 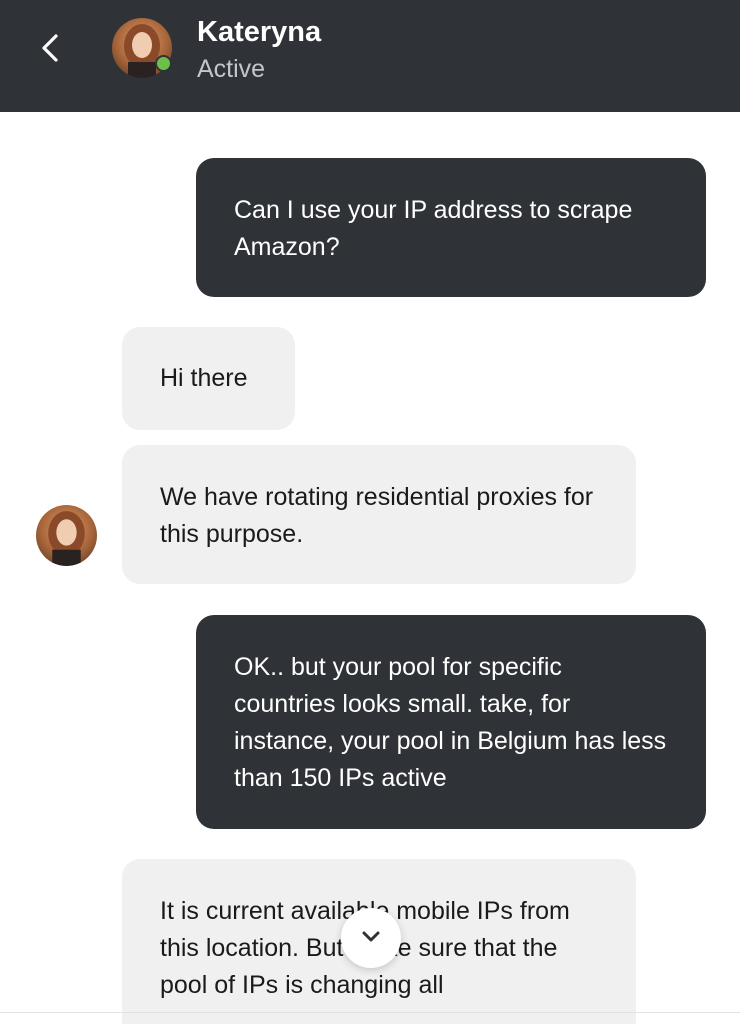 What do you see at coordinates (231, 69) in the screenshot?
I see `contact-status: Active` at bounding box center [231, 69].